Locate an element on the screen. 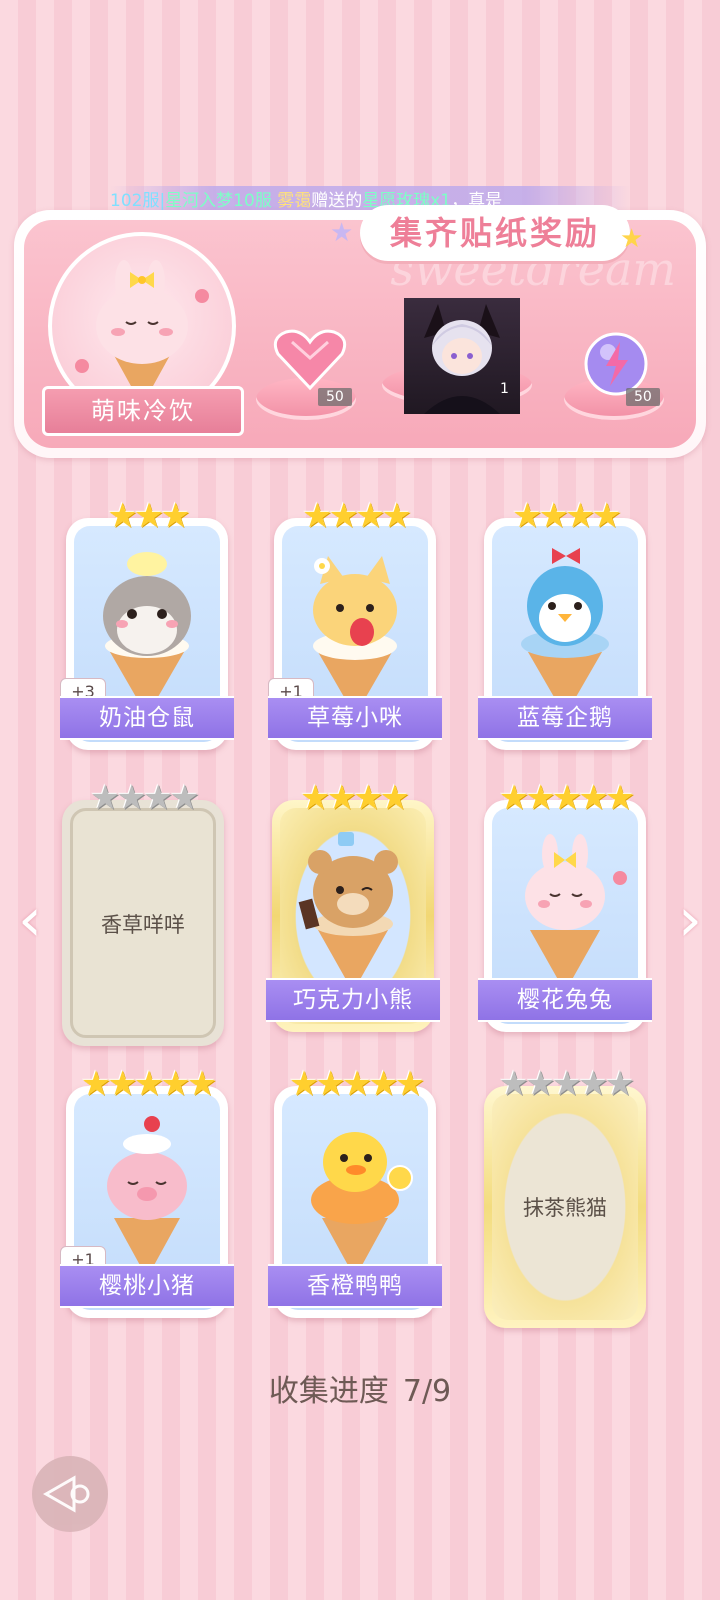 The image size is (720, 1600). sticker-card-duck: ★★★★★ 香橙鸭鸭 is located at coordinates (355, 1191).